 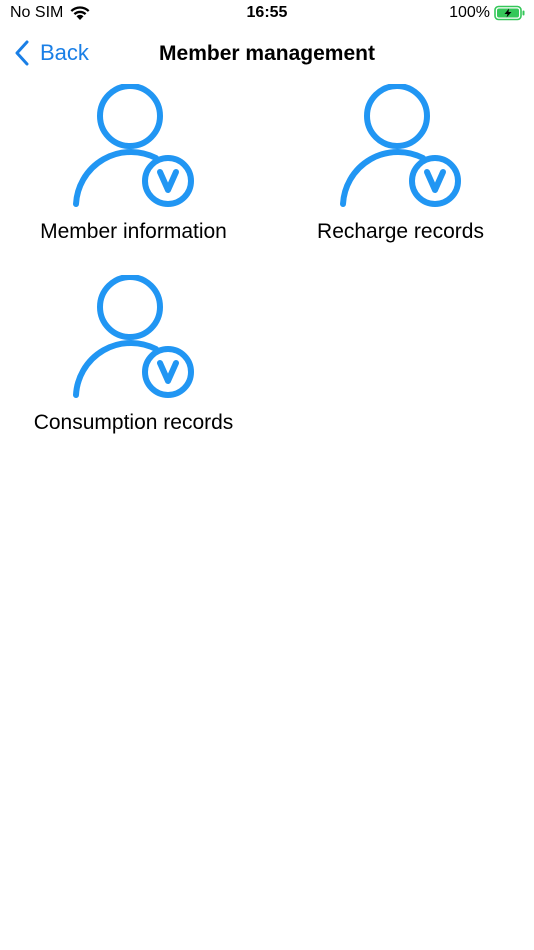 I want to click on tile-member-information: Member information, so click(x=133, y=174).